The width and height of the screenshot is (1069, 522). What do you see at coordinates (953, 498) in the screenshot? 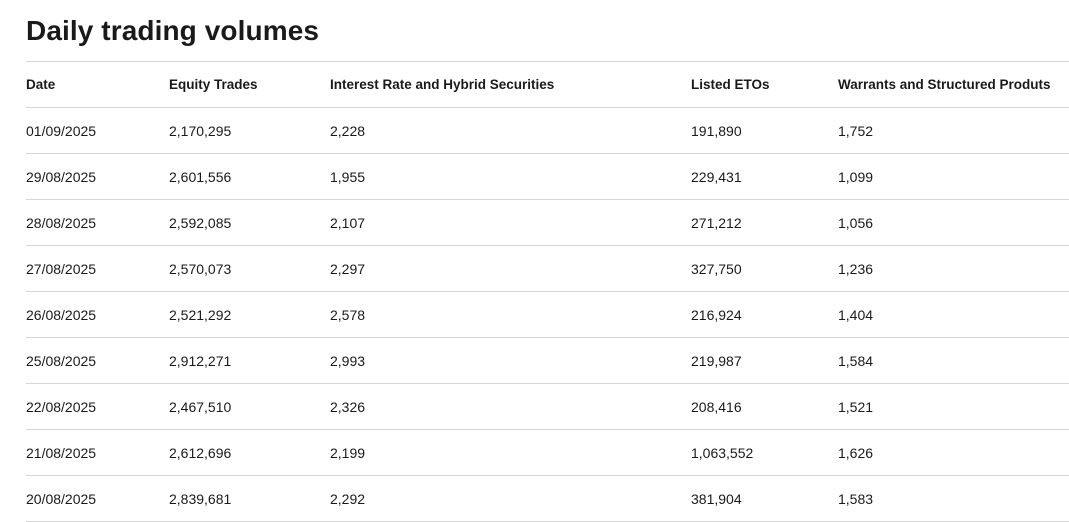
I see `cell-warrants: 1,583` at bounding box center [953, 498].